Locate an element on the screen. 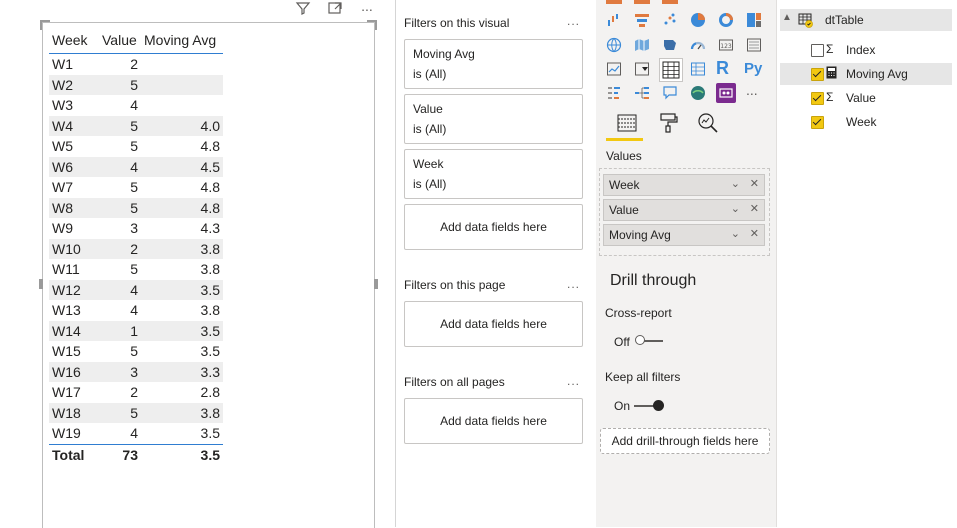 Image resolution: width=957 pixels, height=528 pixels. multi-row-card-icon is located at coordinates (754, 45).